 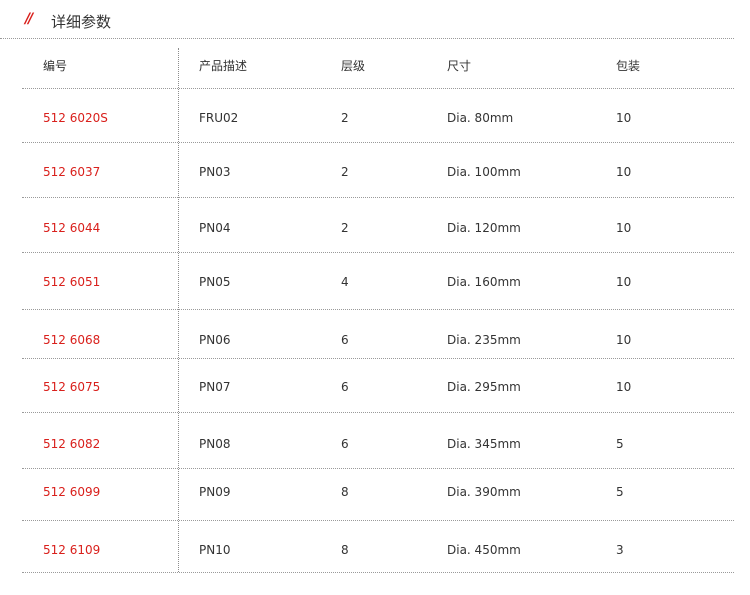 I want to click on cell-code: 512 6099, so click(x=72, y=492).